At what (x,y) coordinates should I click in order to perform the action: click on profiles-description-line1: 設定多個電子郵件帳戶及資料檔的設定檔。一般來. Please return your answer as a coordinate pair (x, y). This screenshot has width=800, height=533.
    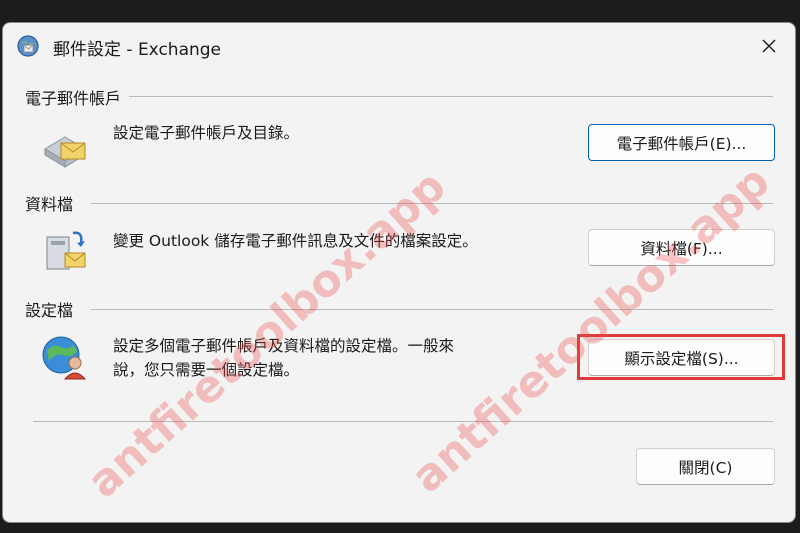
    Looking at the image, I should click on (284, 346).